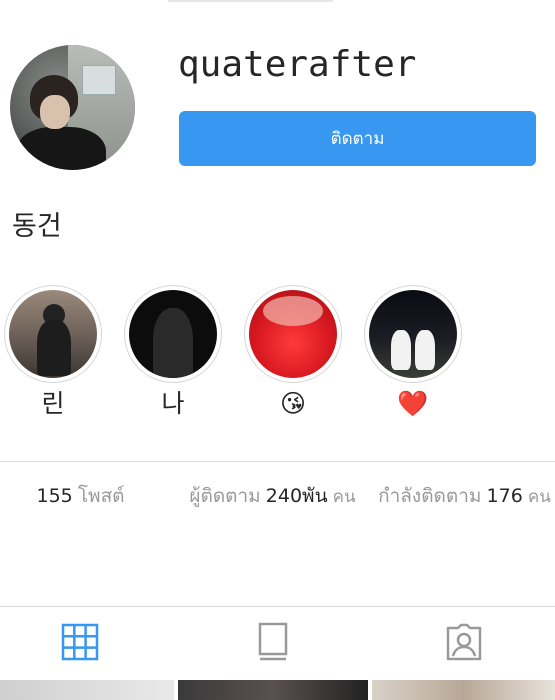  I want to click on story-highlight-1: 린, so click(53, 352).